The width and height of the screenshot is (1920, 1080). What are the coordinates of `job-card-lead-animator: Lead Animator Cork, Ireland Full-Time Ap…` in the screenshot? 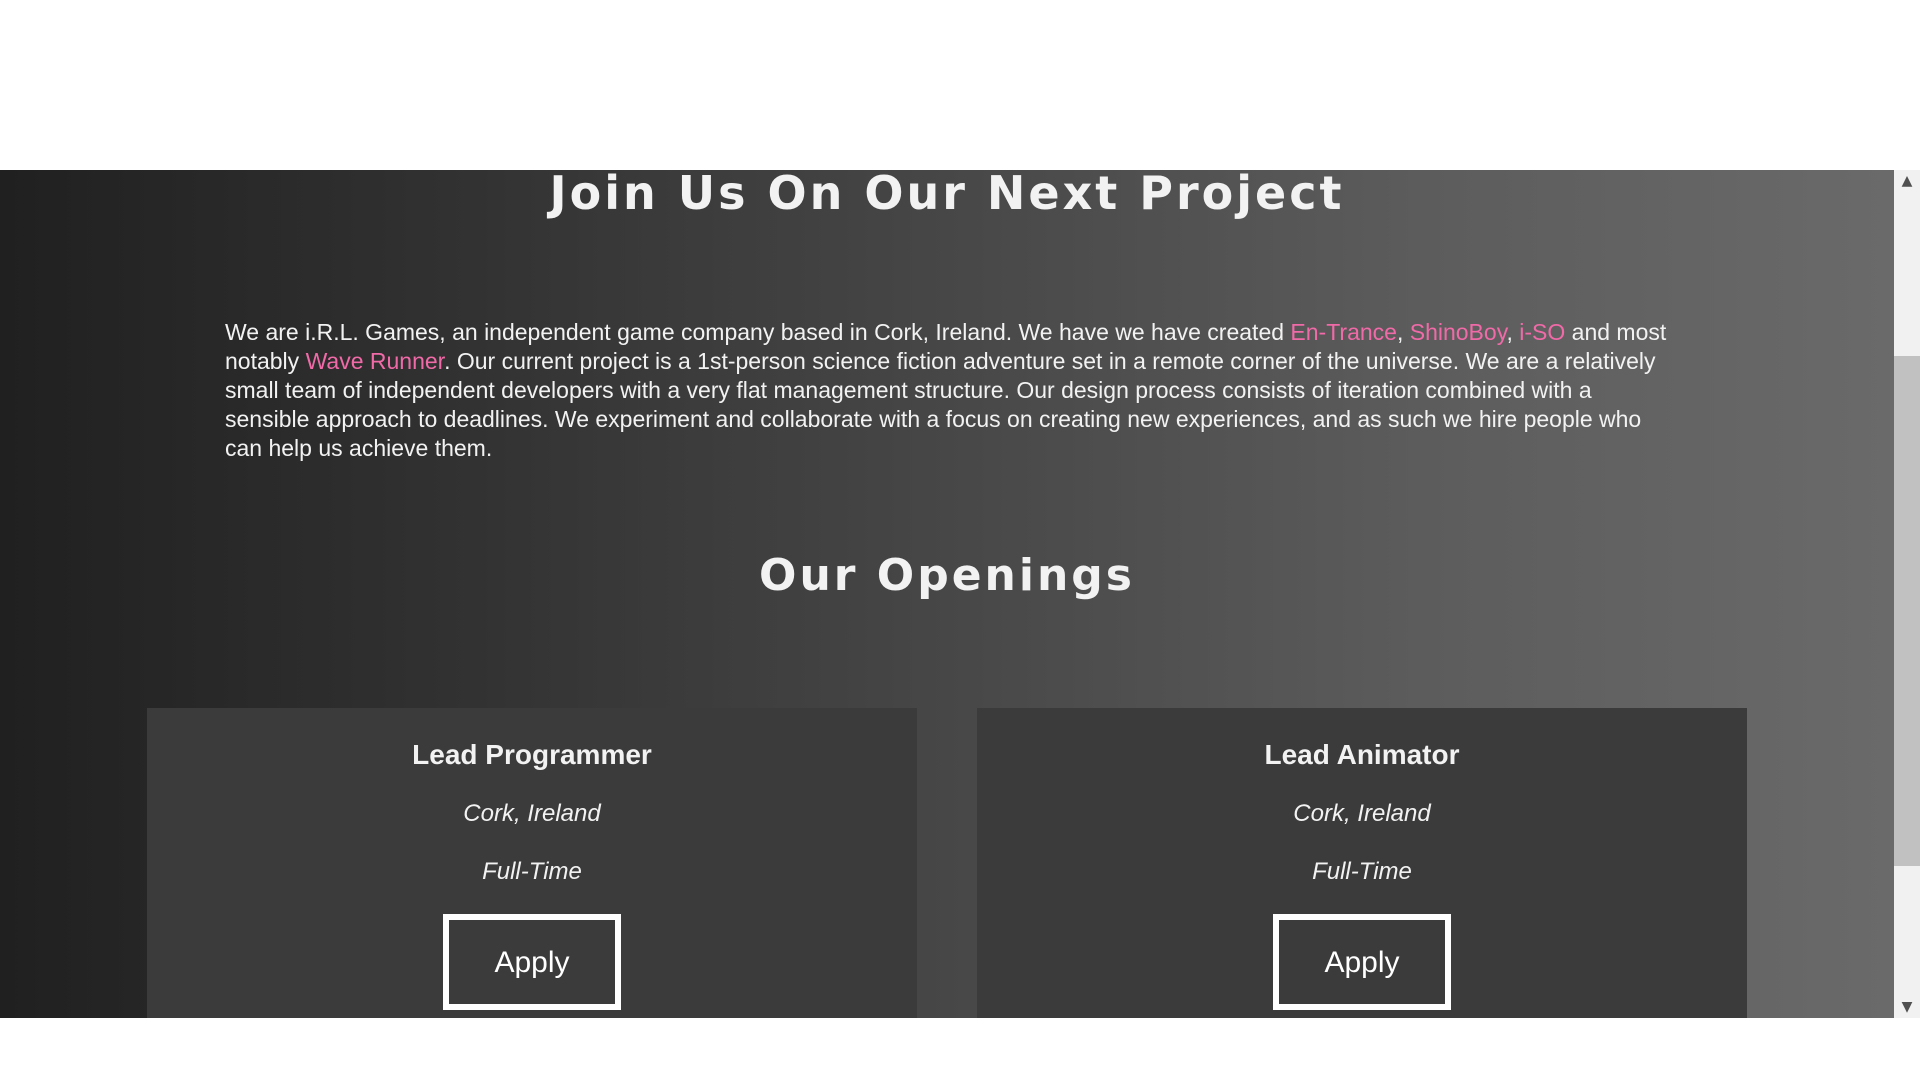 It's located at (1362, 863).